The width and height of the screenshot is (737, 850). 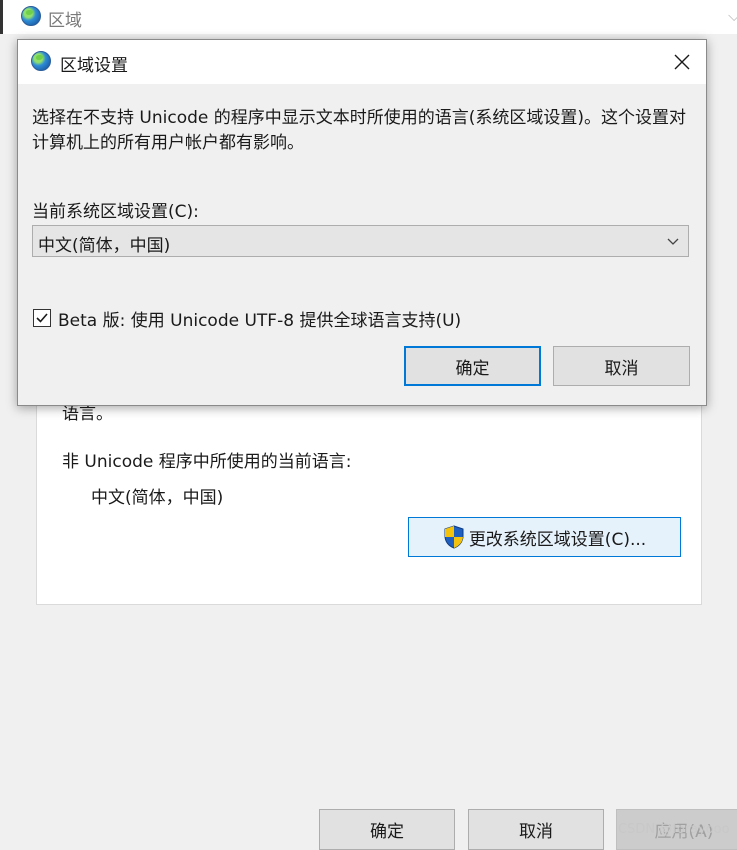 What do you see at coordinates (732, 16) in the screenshot?
I see `minimize-partial: ⌵` at bounding box center [732, 16].